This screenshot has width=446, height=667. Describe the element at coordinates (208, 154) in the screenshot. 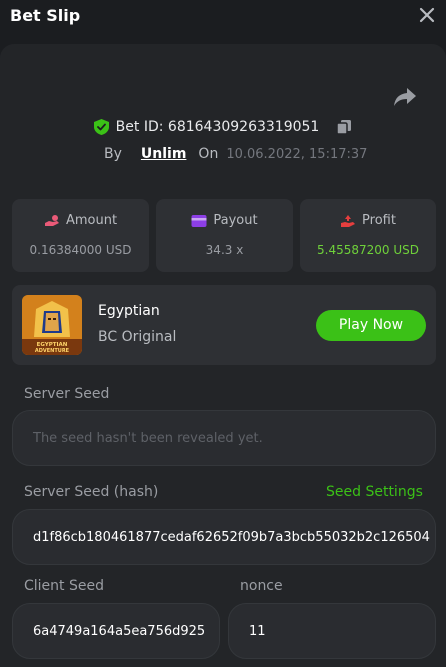

I see `on-label: On` at that location.